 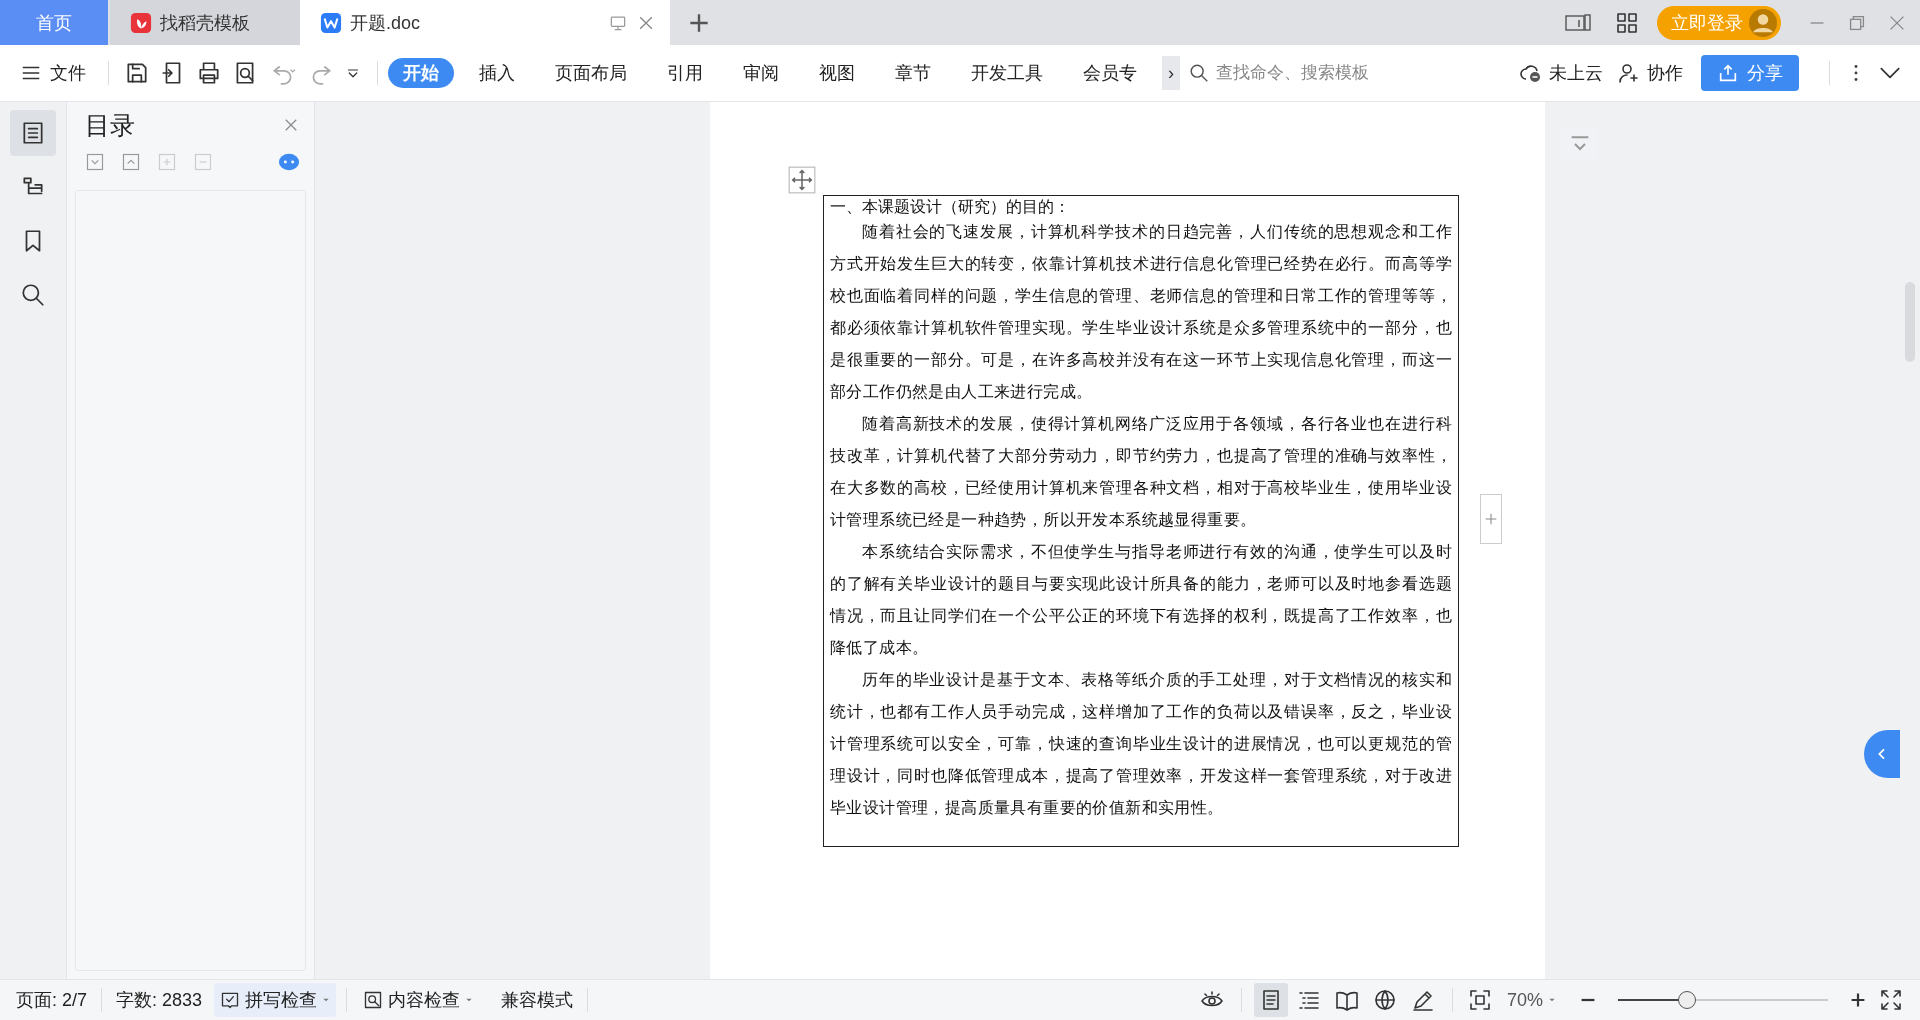 I want to click on ribbon-tab: 章节, so click(x=913, y=73).